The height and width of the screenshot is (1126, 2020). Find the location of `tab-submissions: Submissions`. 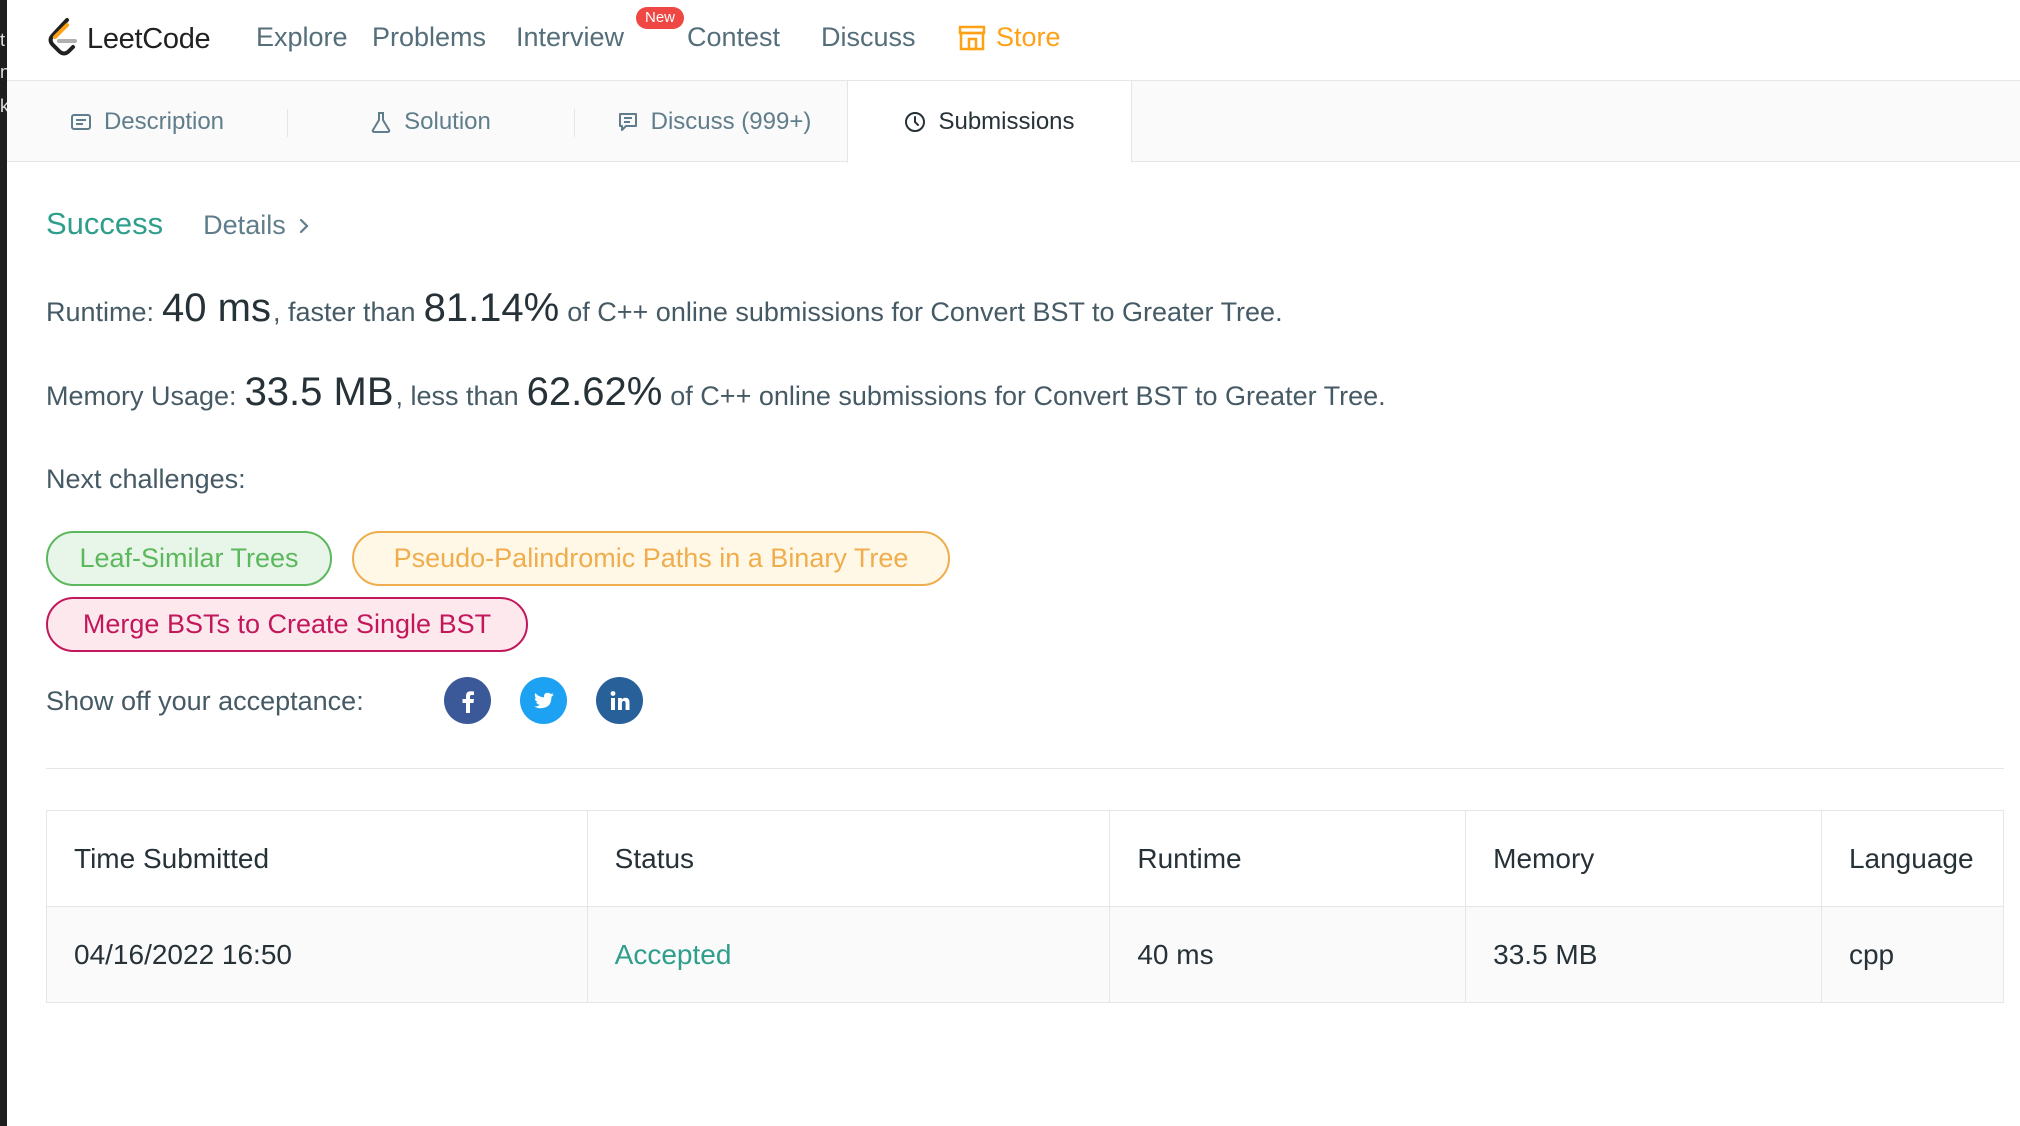

tab-submissions: Submissions is located at coordinates (989, 122).